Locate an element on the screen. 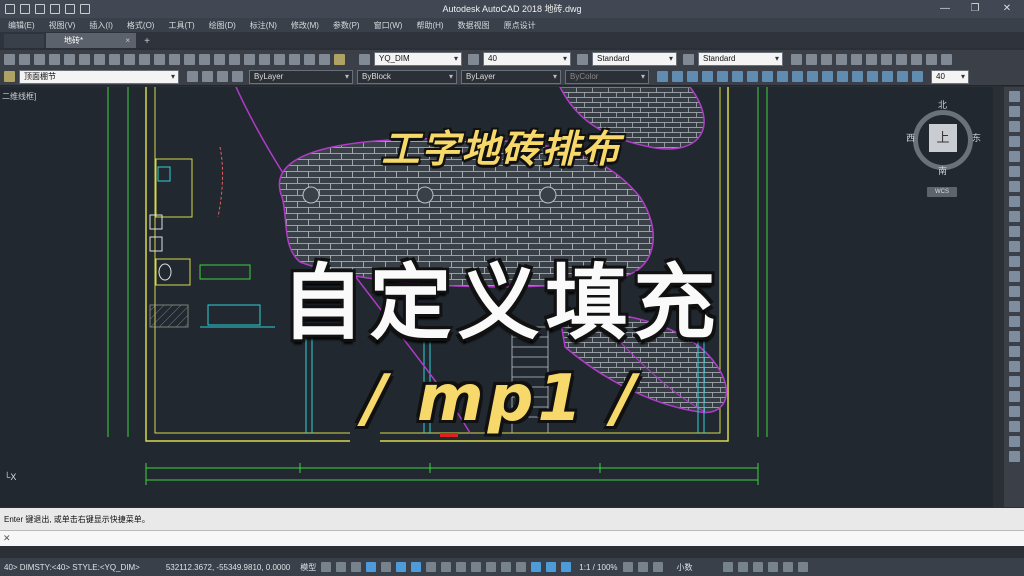 Image resolution: width=1024 pixels, height=576 pixels. start-tab is located at coordinates (24, 41).